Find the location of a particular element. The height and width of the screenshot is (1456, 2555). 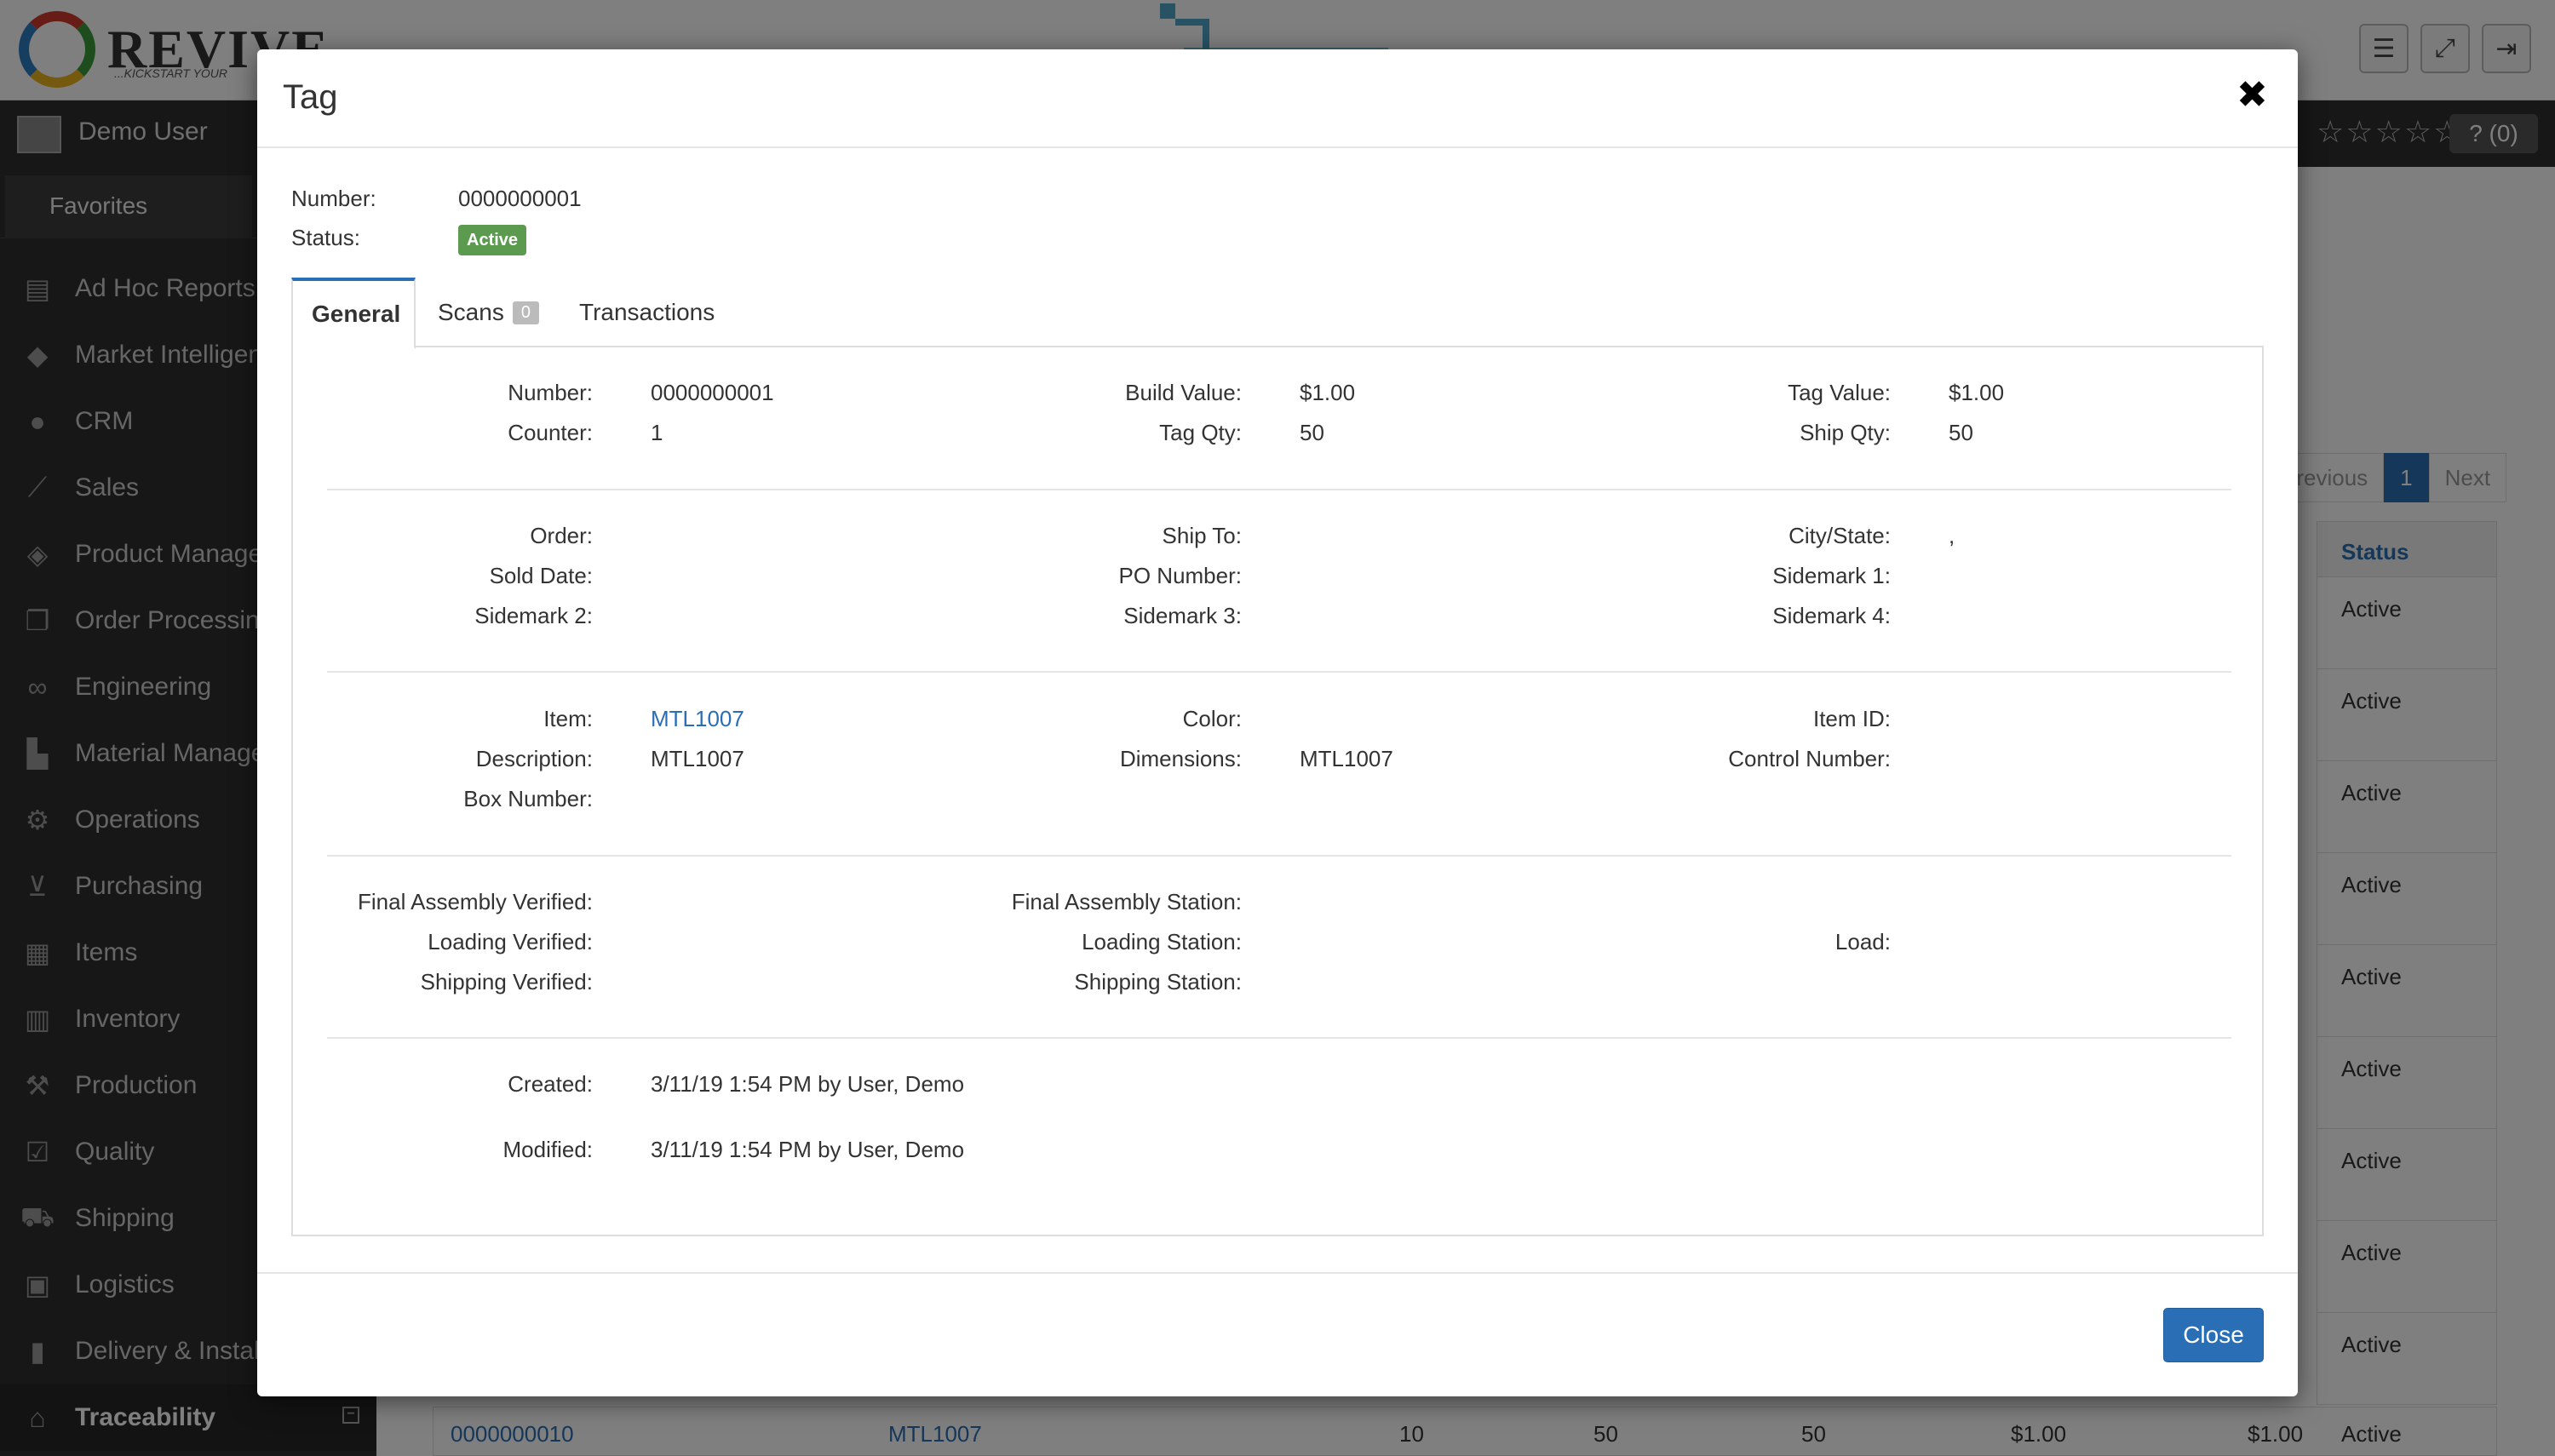

close-icon: ✖ is located at coordinates (2252, 95).